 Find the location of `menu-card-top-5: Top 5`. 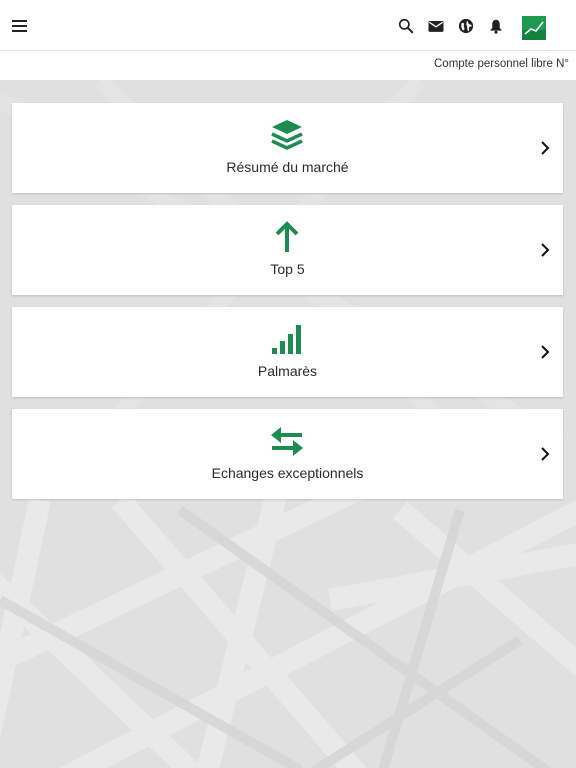

menu-card-top-5: Top 5 is located at coordinates (287, 250).